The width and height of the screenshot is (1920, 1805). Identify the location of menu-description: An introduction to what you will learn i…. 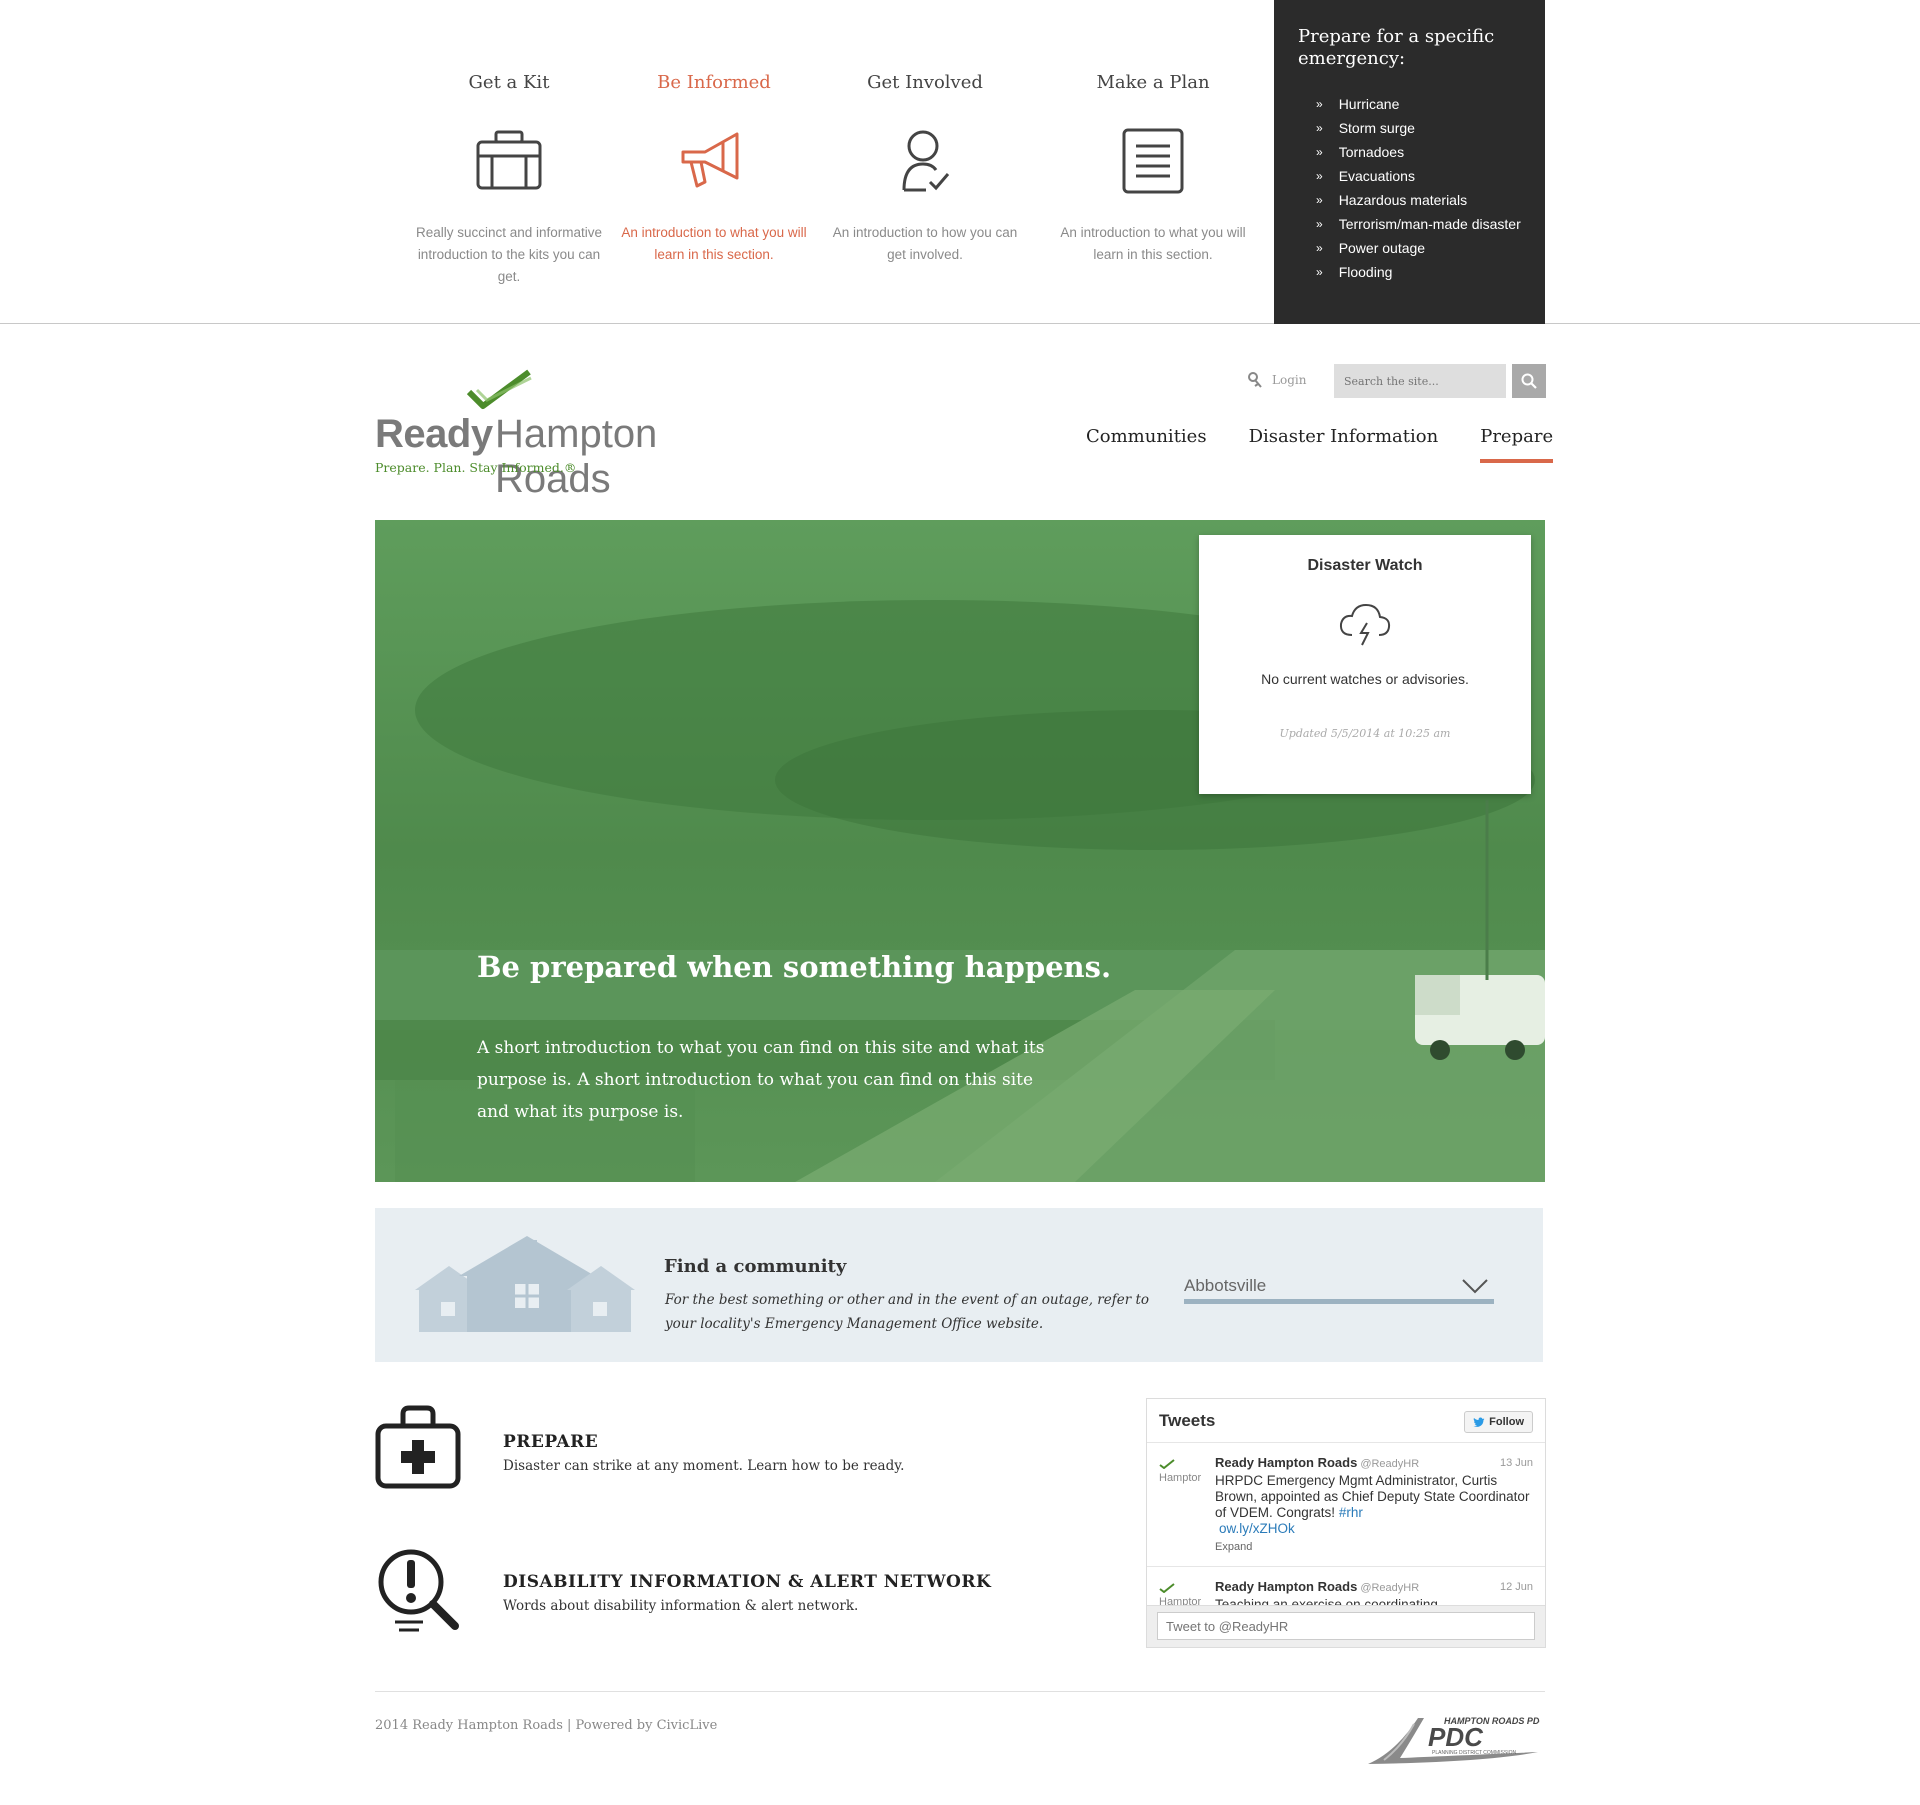
(1153, 243).